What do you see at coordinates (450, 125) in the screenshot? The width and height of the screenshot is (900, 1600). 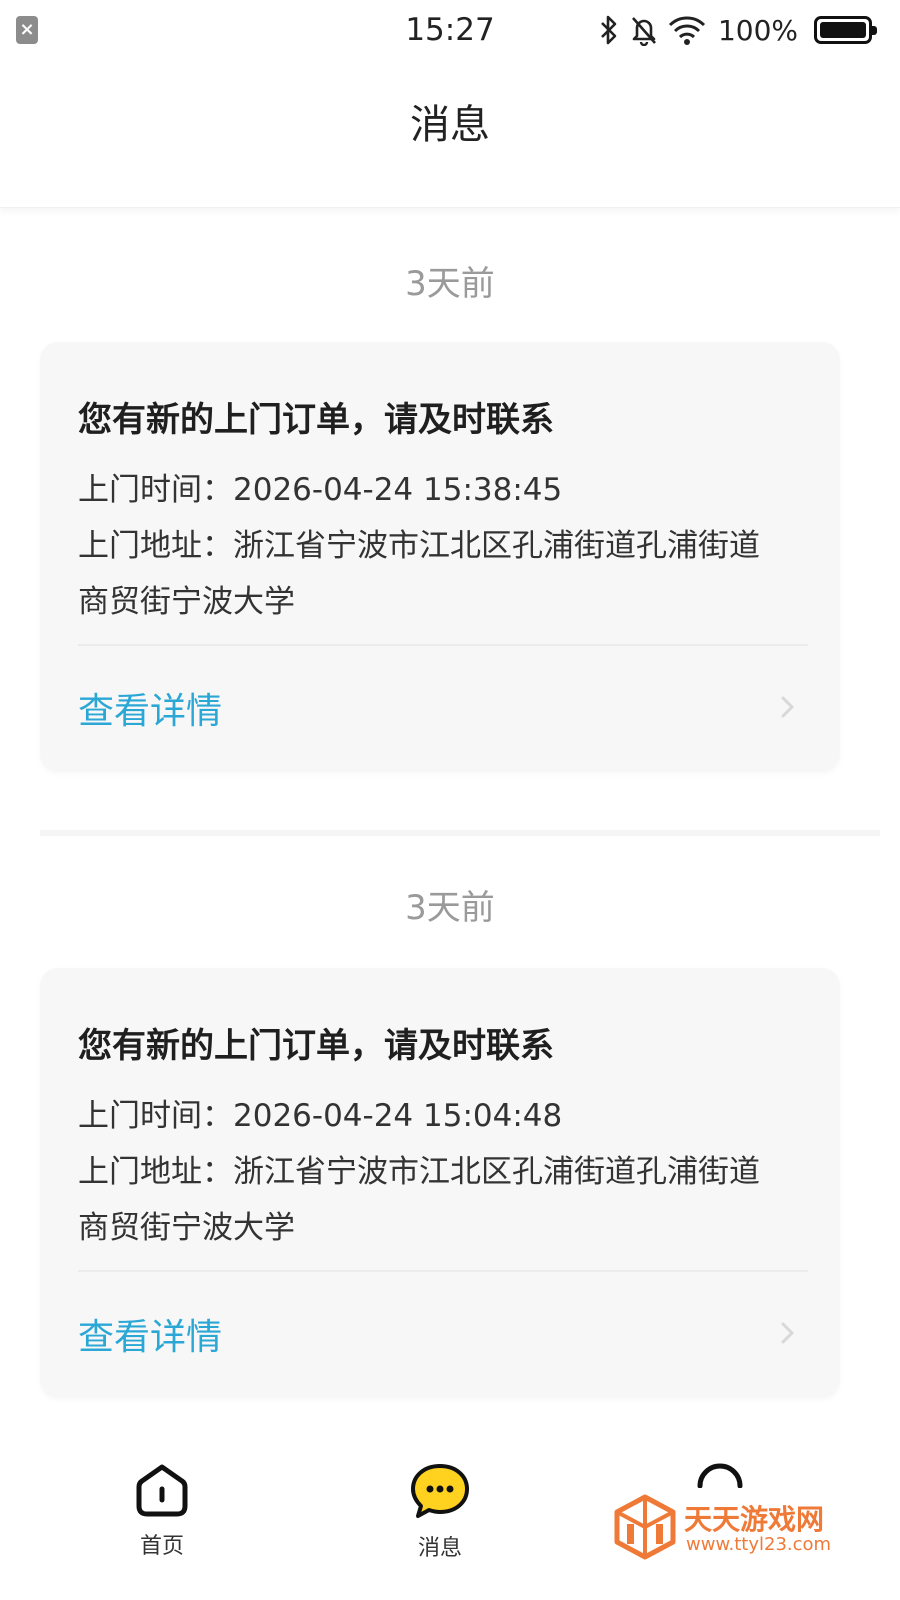 I see `page-title: 消息` at bounding box center [450, 125].